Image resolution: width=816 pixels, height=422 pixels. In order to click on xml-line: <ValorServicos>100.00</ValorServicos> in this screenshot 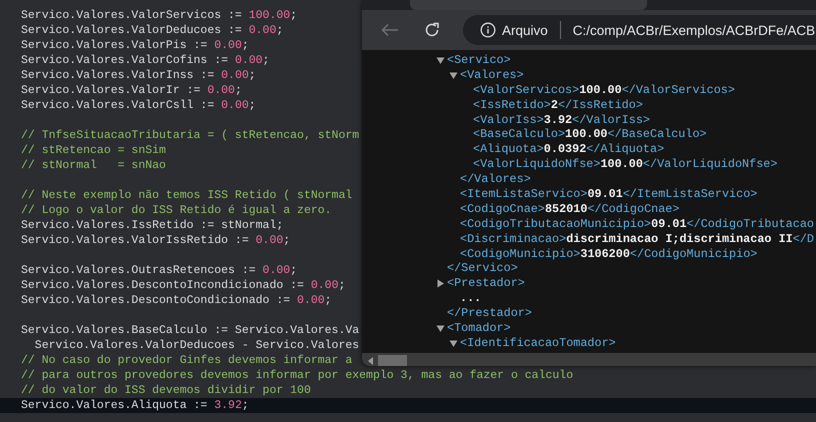, I will do `click(604, 90)`.